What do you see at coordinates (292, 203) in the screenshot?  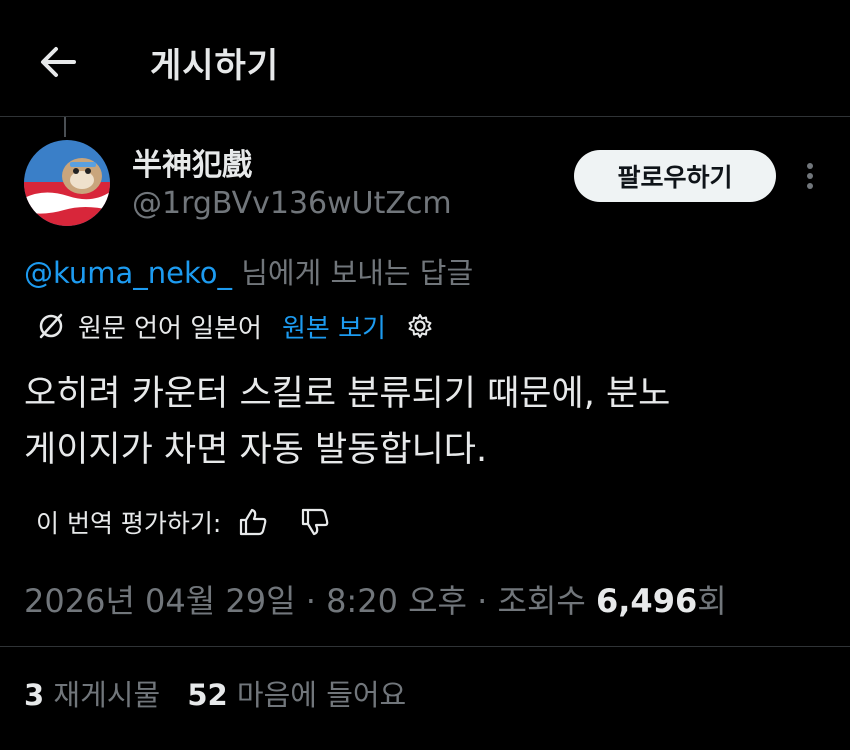 I see `author-handle: @1rgBVv136wUtZcm` at bounding box center [292, 203].